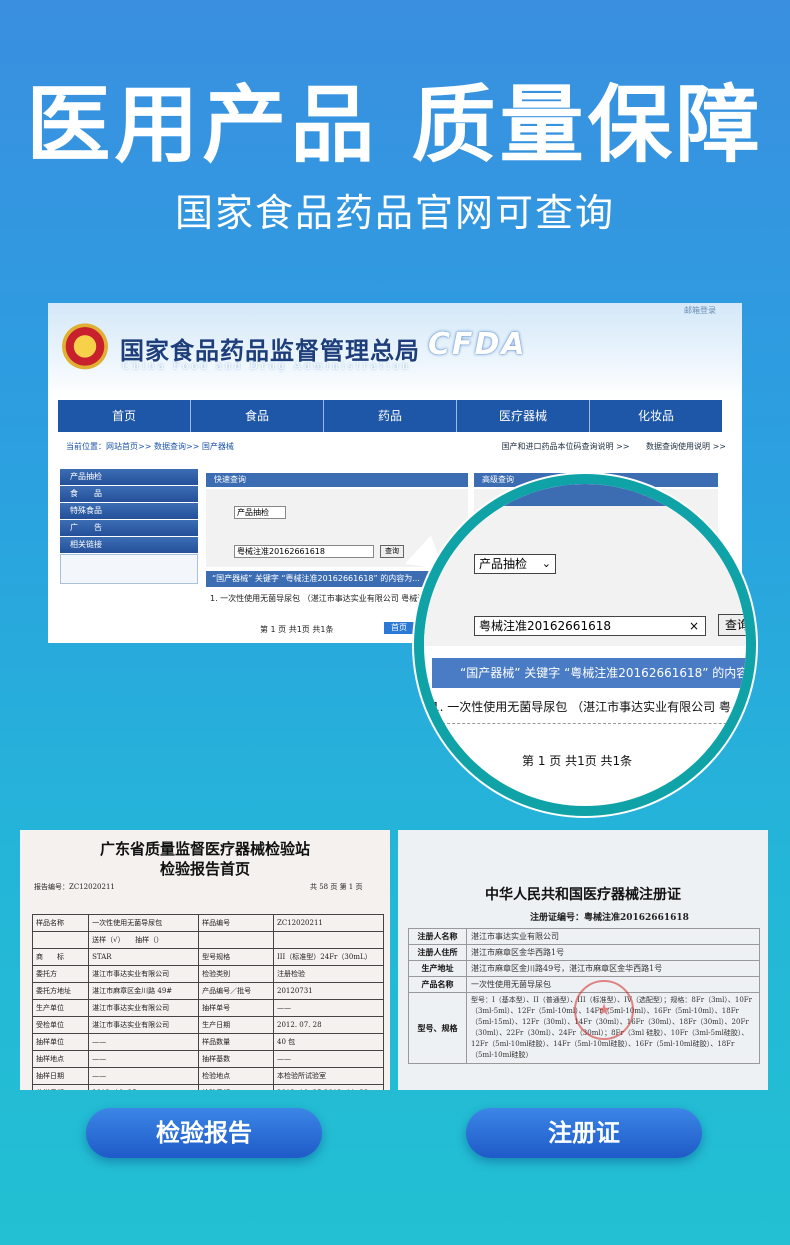  I want to click on national-emblem-icon, so click(85, 349).